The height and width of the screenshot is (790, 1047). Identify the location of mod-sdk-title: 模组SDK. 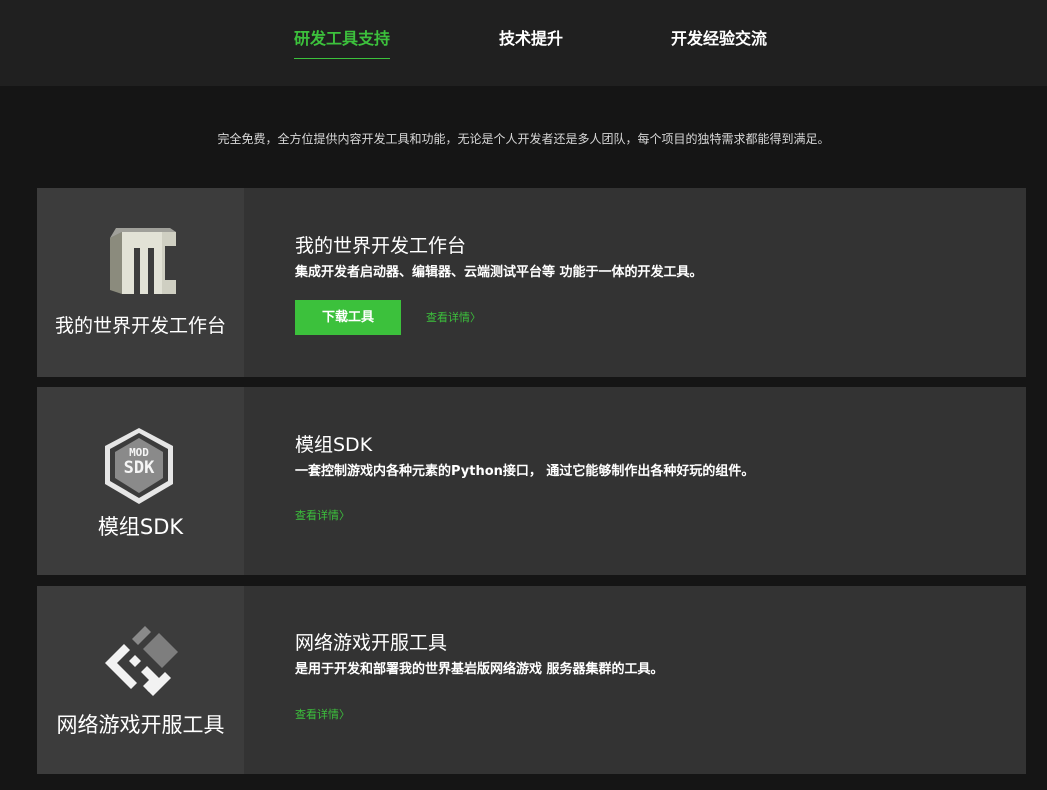
(334, 445).